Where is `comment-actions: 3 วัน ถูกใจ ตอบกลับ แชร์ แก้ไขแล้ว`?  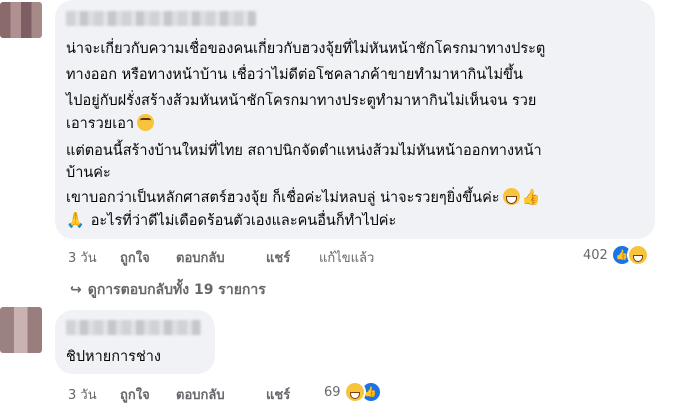 comment-actions: 3 วัน ถูกใจ ตอบกลับ แชร์ แก้ไขแล้ว is located at coordinates (268, 257).